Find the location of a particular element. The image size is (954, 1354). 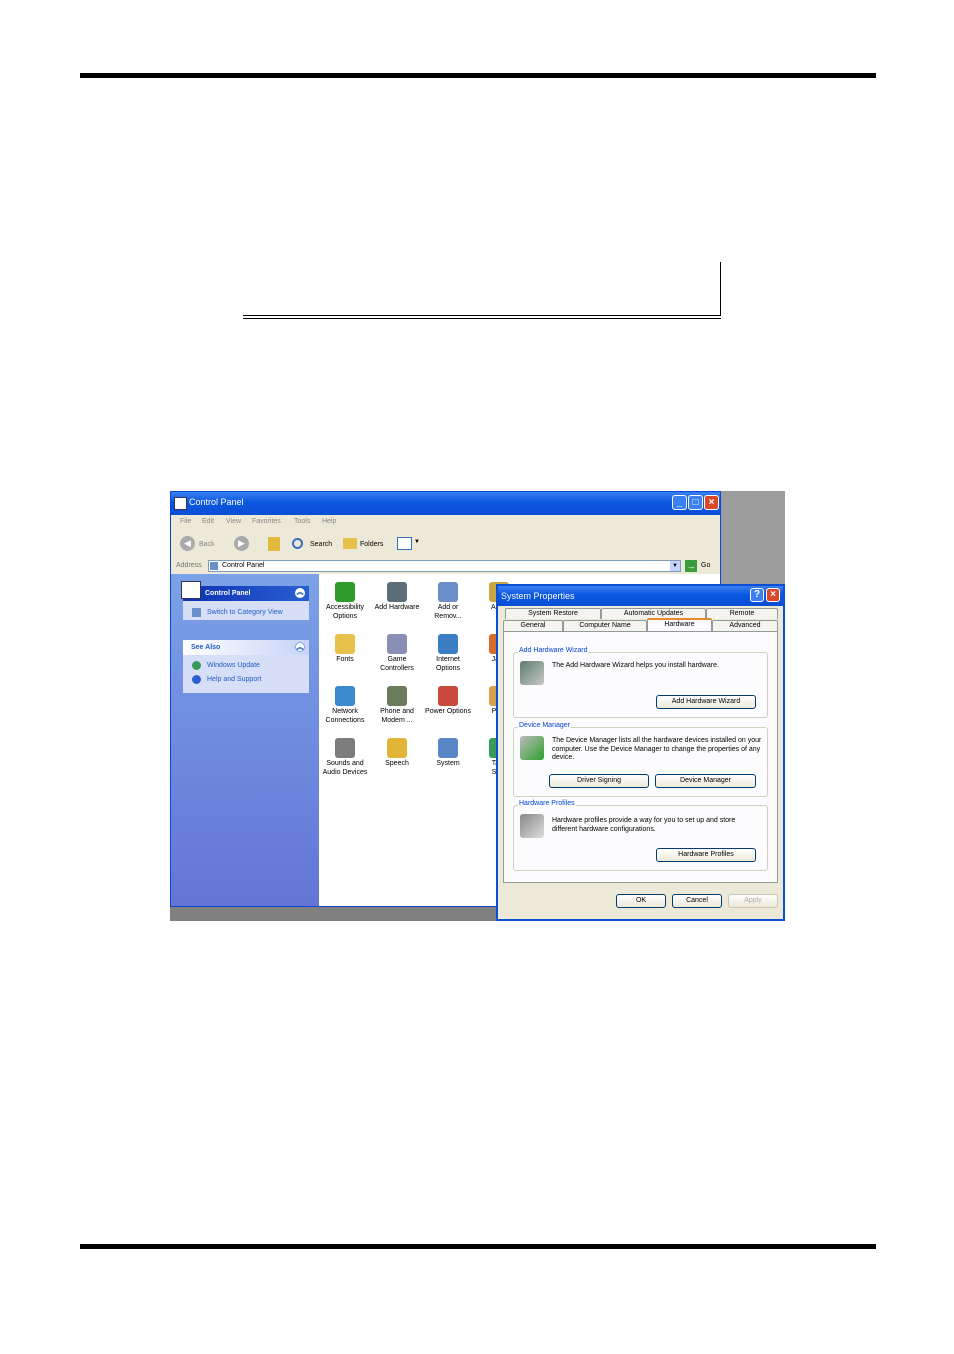

see-also-header: See Also ︽ is located at coordinates (246, 647).